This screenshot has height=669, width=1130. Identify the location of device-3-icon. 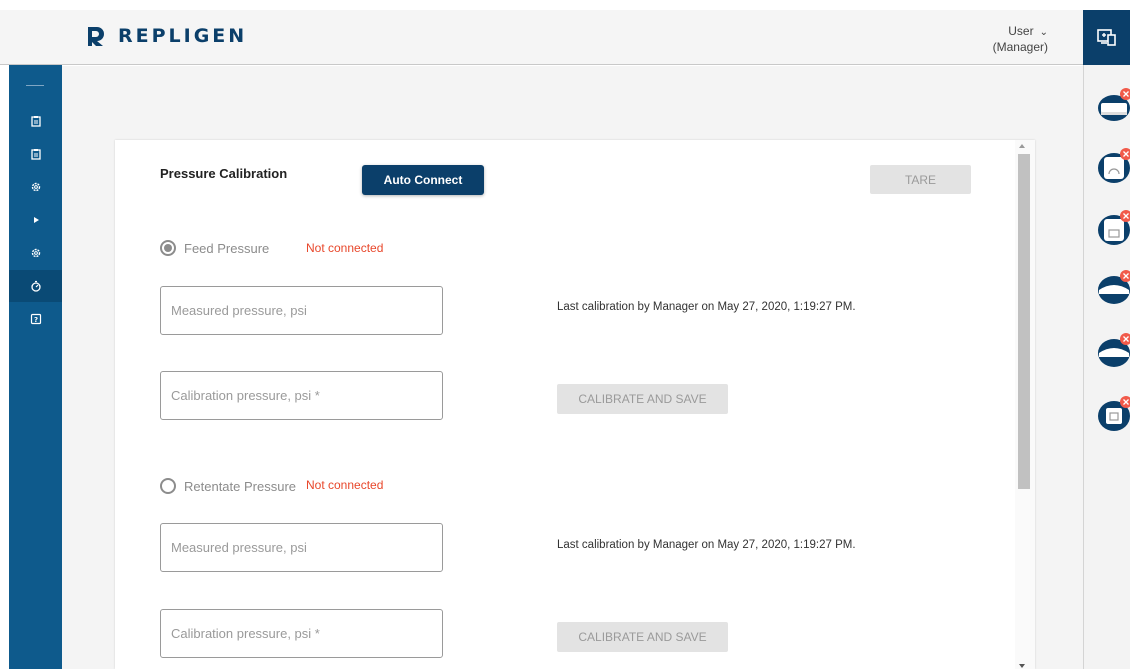
(1113, 228).